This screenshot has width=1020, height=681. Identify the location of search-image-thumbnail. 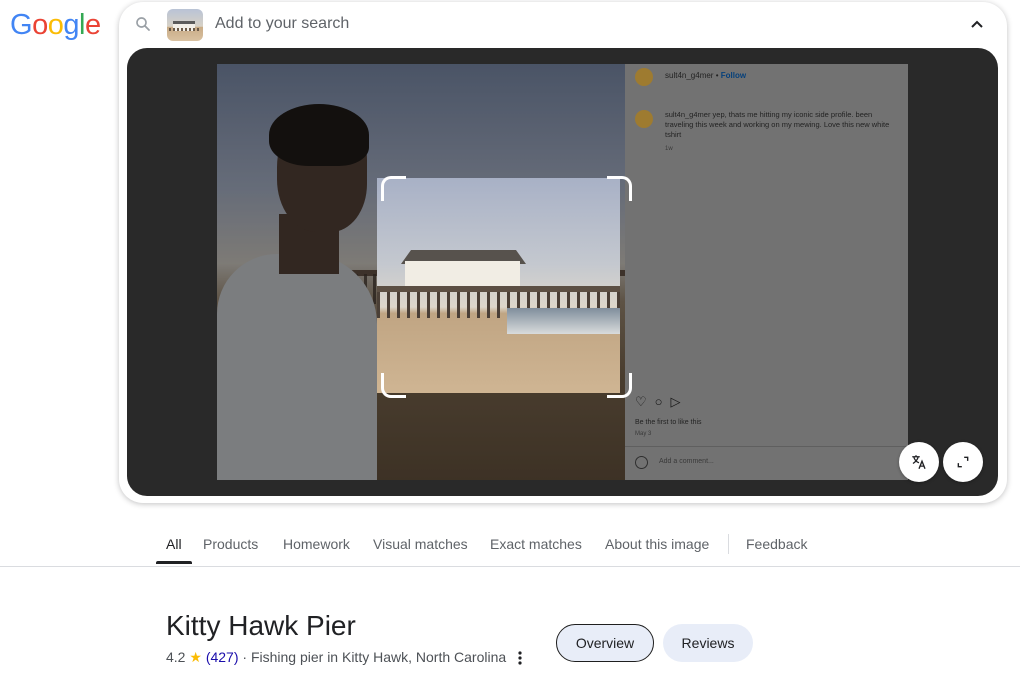
(185, 25).